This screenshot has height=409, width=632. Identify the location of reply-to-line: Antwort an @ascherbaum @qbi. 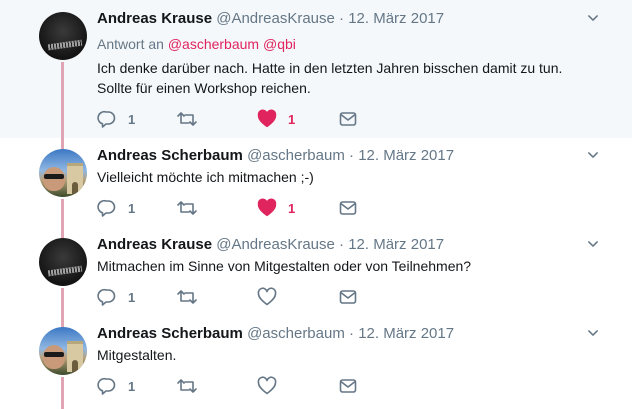
(196, 44).